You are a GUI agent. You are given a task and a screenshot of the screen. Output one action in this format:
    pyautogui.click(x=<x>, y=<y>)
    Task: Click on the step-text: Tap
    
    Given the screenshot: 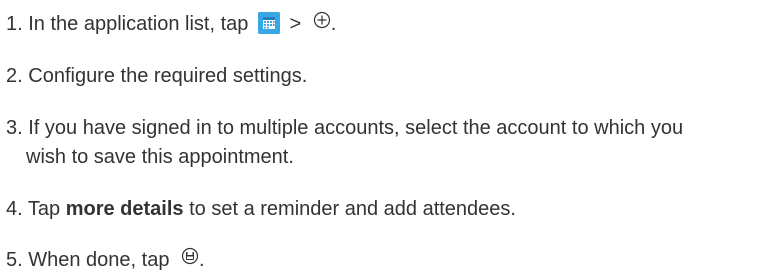 What is the action you would take?
    pyautogui.click(x=44, y=209)
    